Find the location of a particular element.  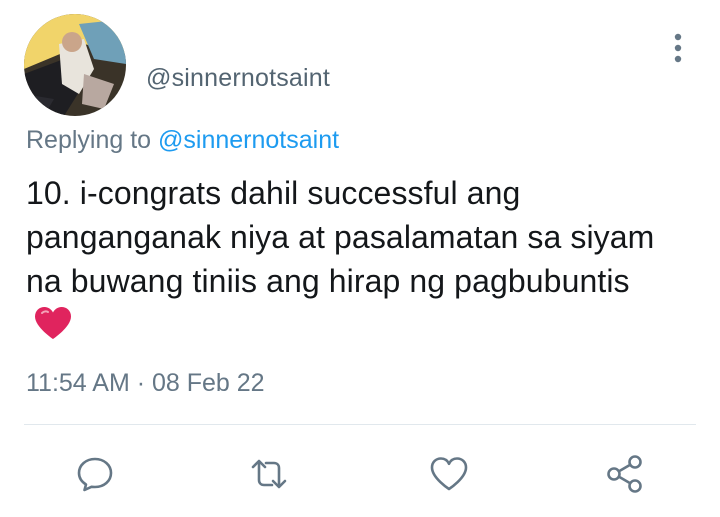

reply-mention-link: @sinnernotsaint is located at coordinates (248, 140).